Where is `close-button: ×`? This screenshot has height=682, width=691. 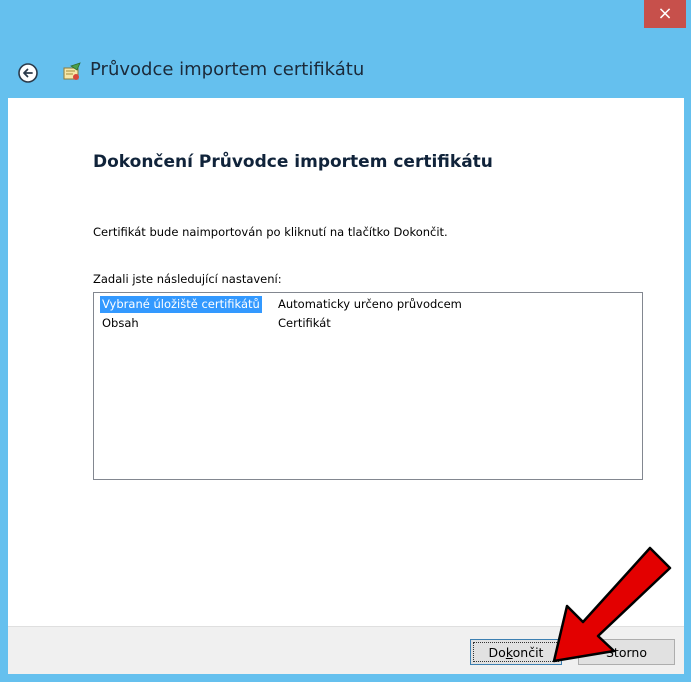 close-button: × is located at coordinates (665, 14).